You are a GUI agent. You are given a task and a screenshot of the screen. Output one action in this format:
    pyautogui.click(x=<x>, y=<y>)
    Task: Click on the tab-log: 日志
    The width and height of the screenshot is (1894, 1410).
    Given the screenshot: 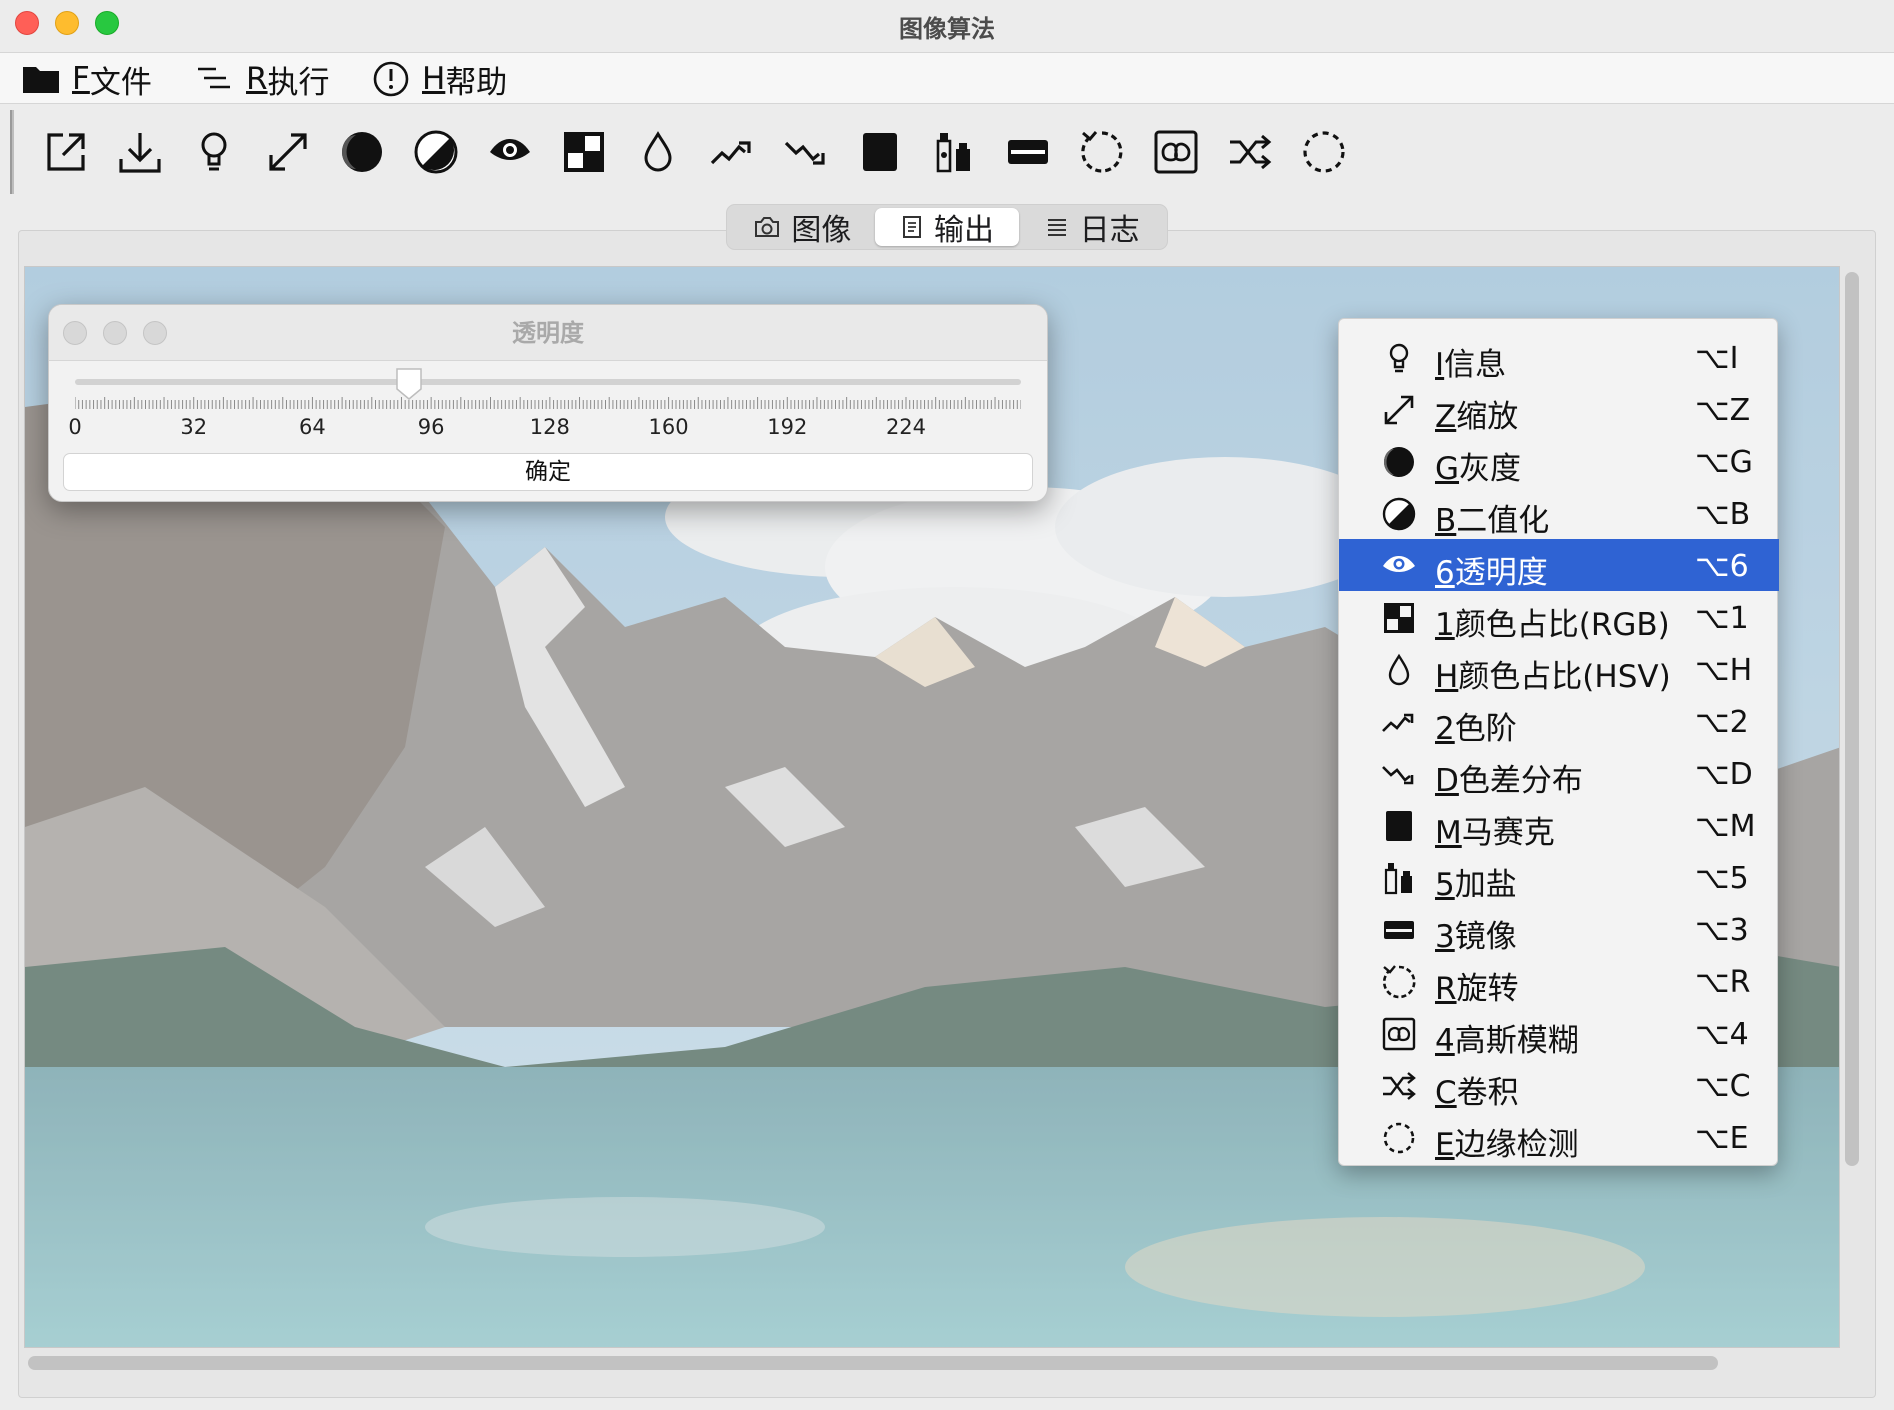 What is the action you would take?
    pyautogui.click(x=1091, y=228)
    